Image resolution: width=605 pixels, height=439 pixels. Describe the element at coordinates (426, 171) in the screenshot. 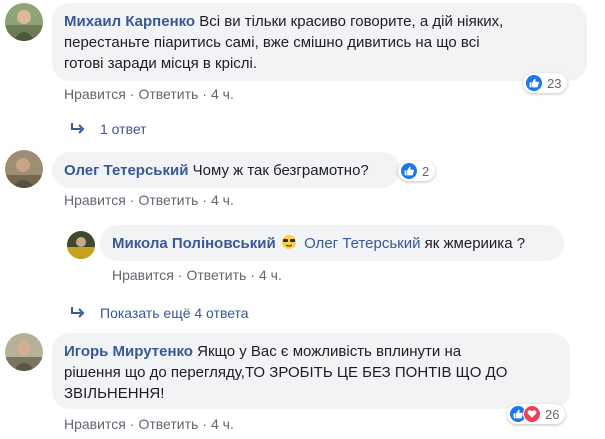

I see `reaction-count: 2` at that location.